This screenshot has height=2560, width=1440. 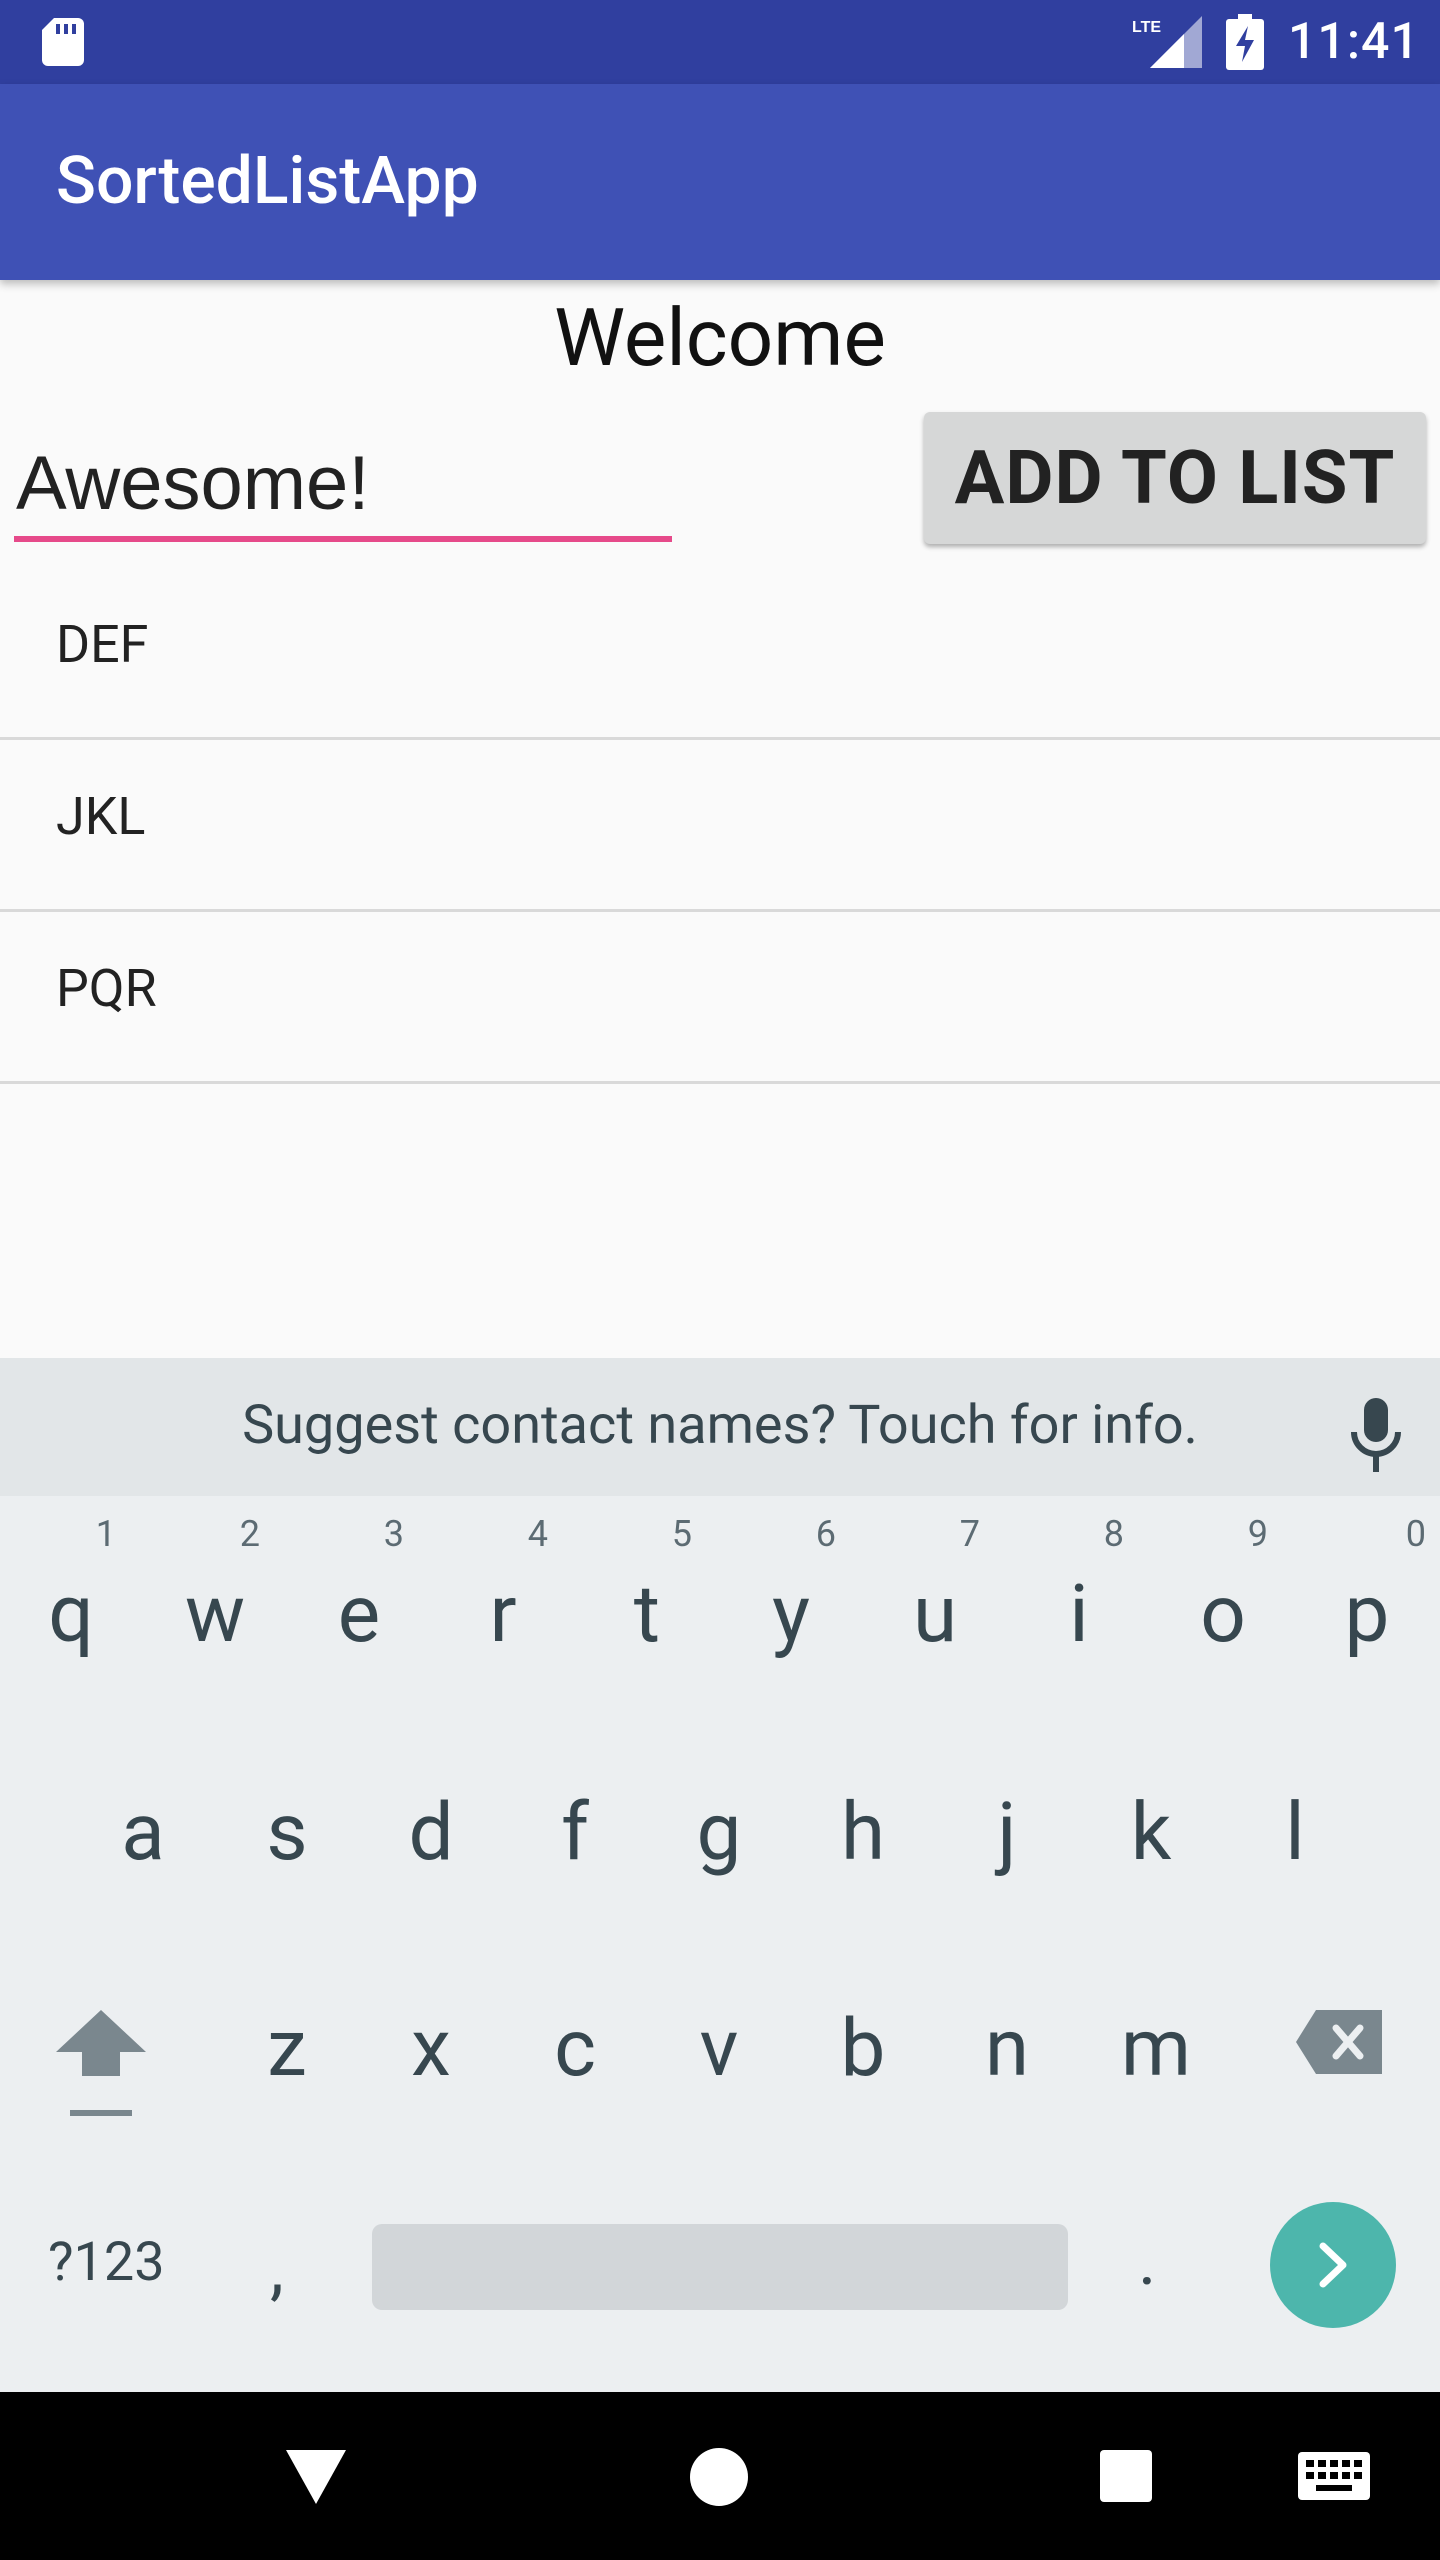 I want to click on sd-card-icon, so click(x=63, y=42).